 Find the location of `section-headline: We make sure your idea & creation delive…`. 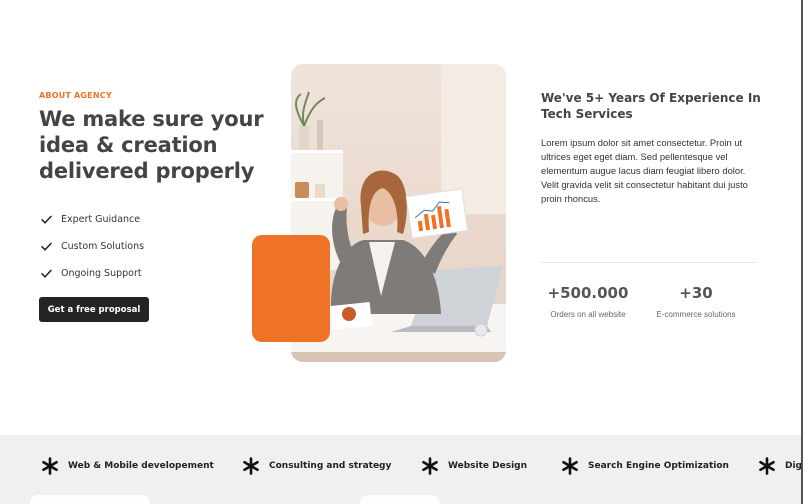

section-headline: We make sure your idea & creation delive… is located at coordinates (151, 145).